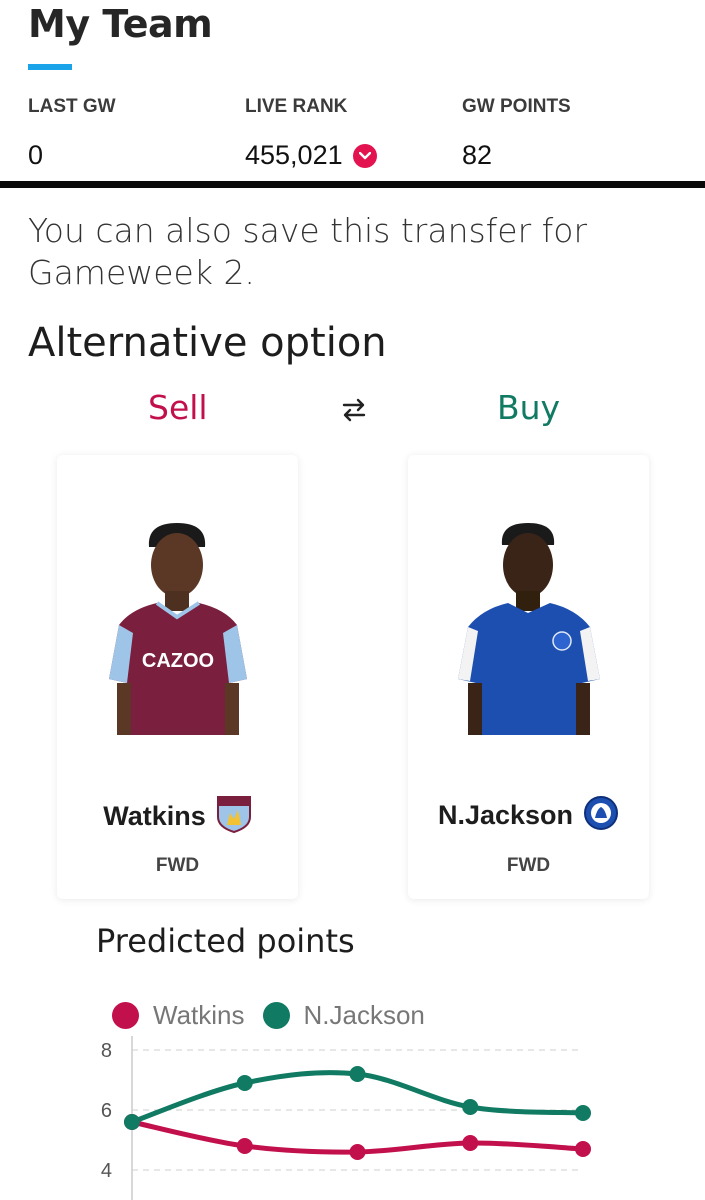 This screenshot has height=1200, width=705. I want to click on alternative-option-title: Alternative option, so click(207, 343).